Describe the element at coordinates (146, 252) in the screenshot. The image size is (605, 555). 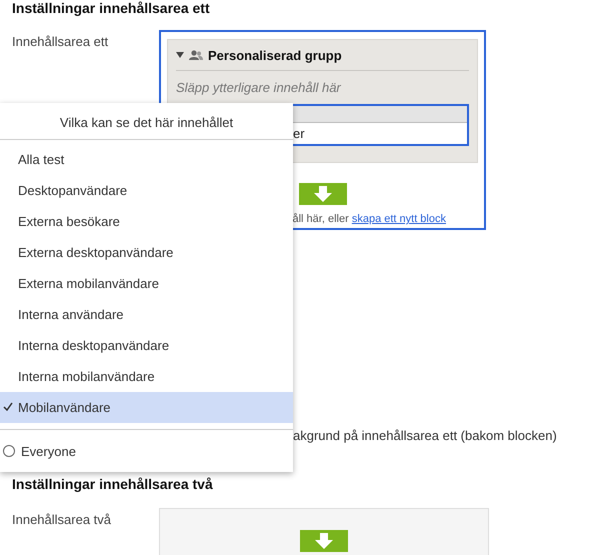
I see `audience-item: Externa desktopanvändare` at that location.